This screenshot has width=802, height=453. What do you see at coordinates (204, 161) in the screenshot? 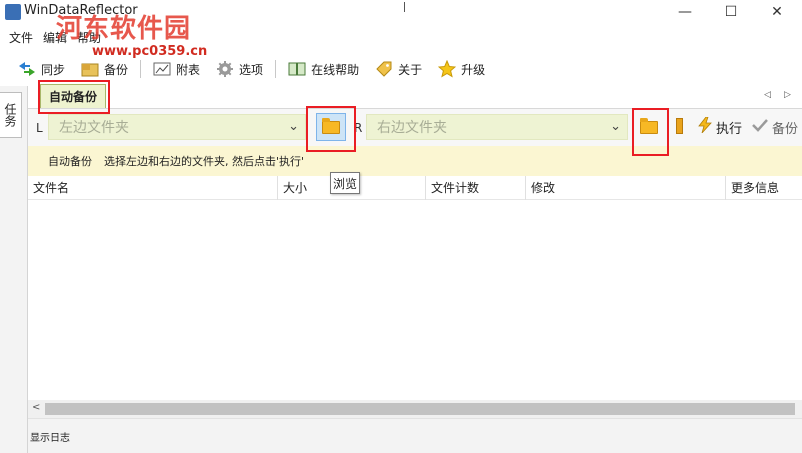
I see `hint-text: 选择左边和右边的文件夹, 然后点击'执行'` at bounding box center [204, 161].